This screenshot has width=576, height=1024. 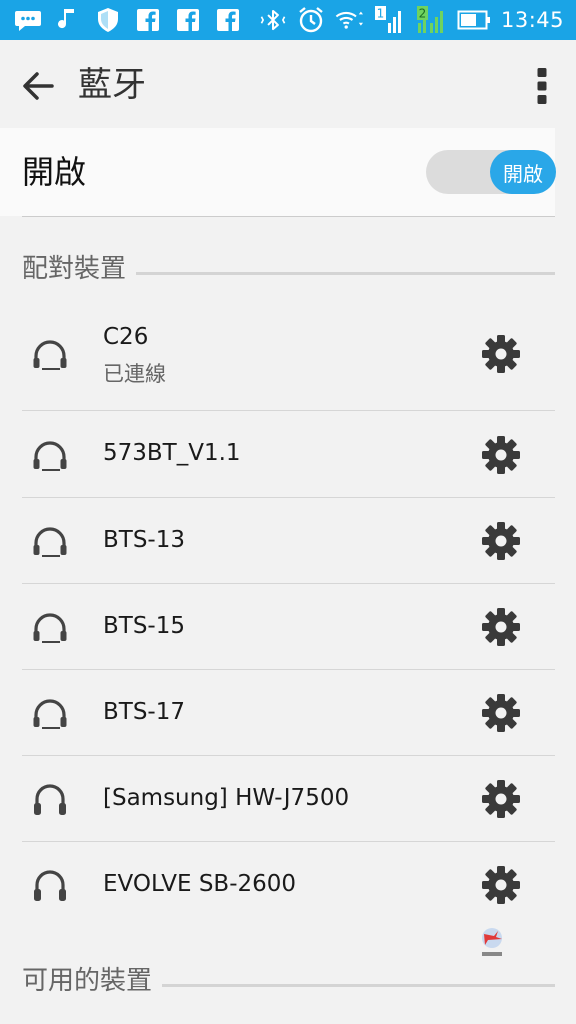 I want to click on device-name: C26, so click(x=126, y=337).